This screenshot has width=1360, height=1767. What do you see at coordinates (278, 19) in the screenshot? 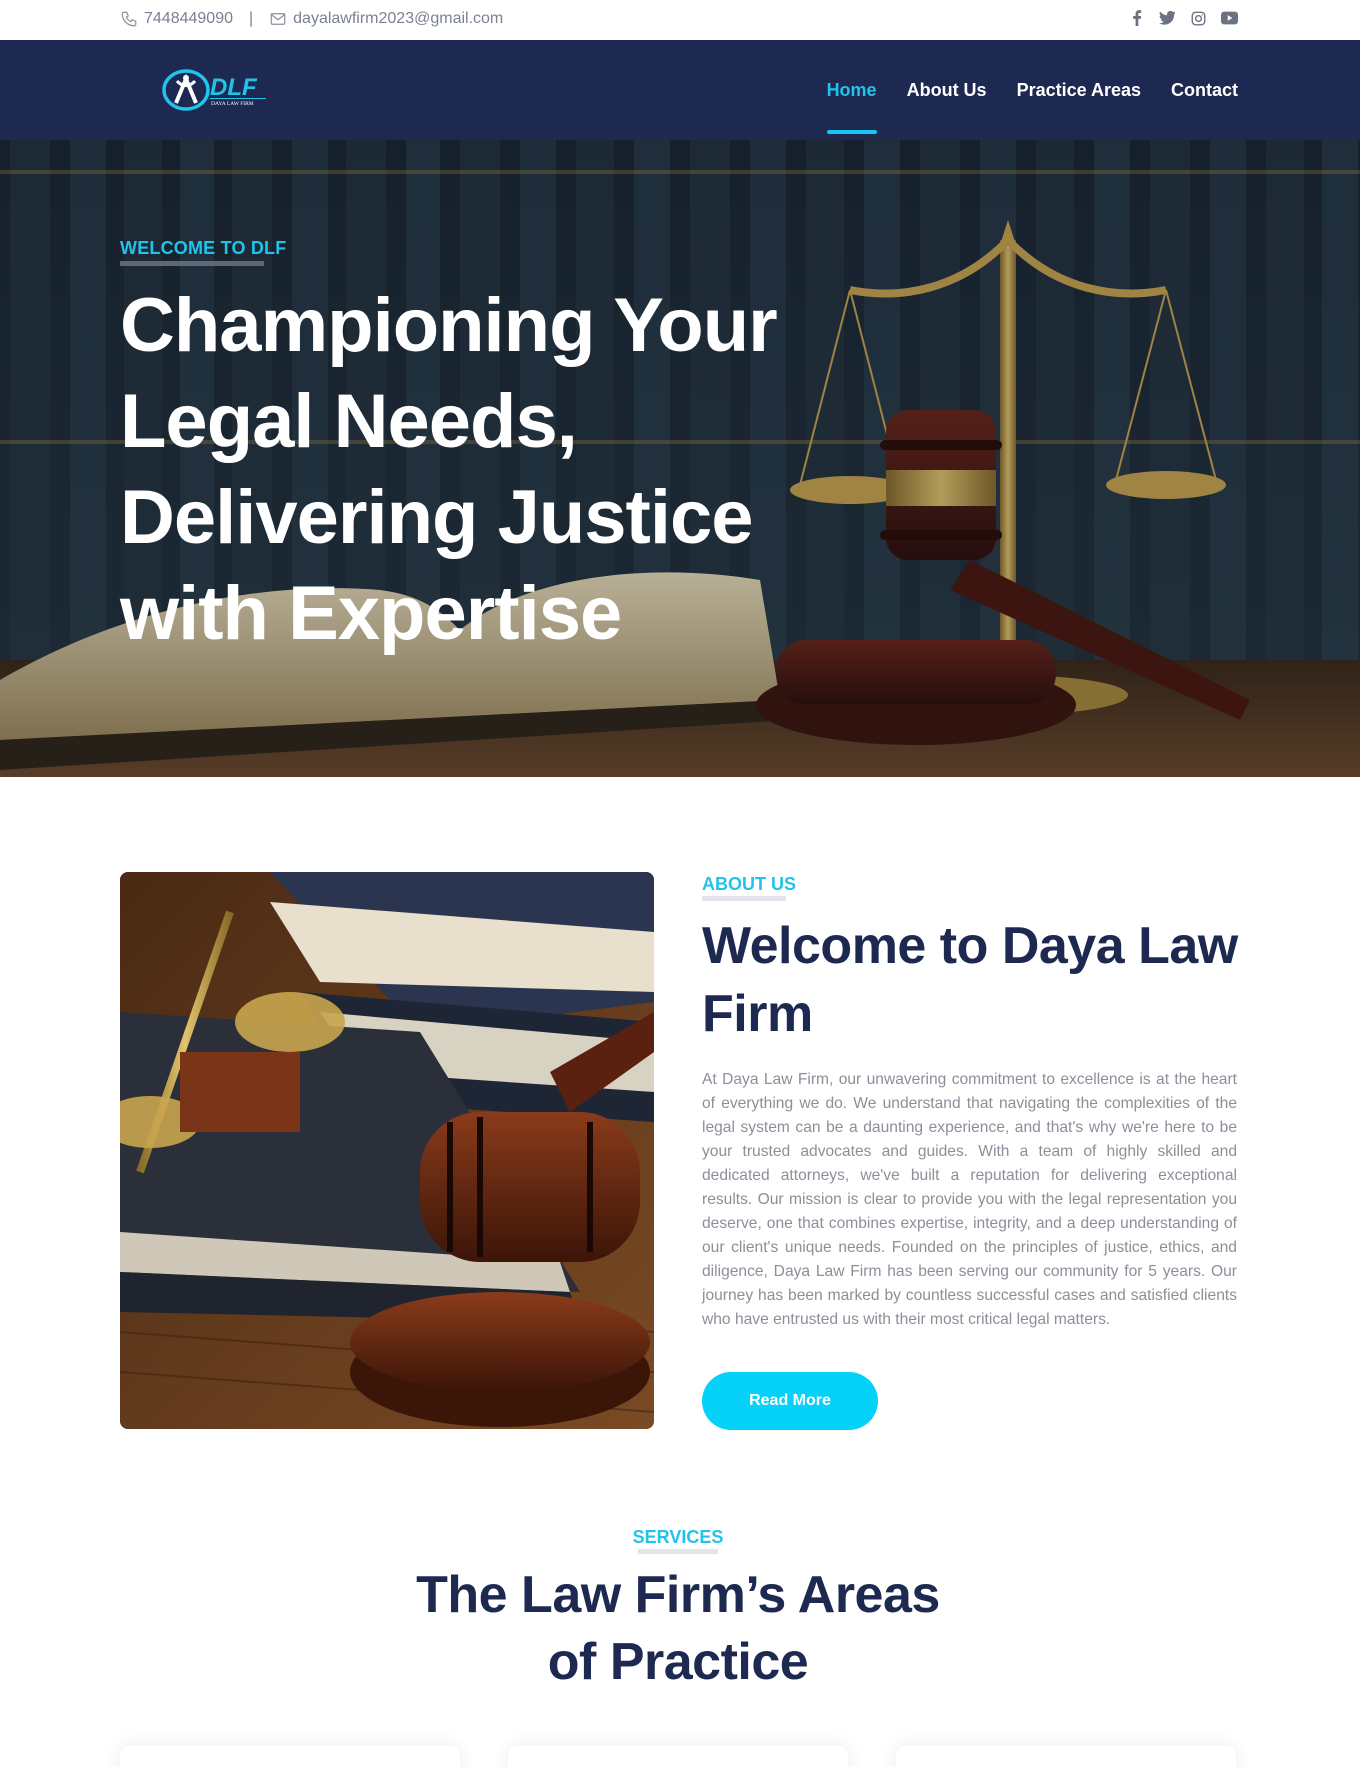
I see `mail-icon` at bounding box center [278, 19].